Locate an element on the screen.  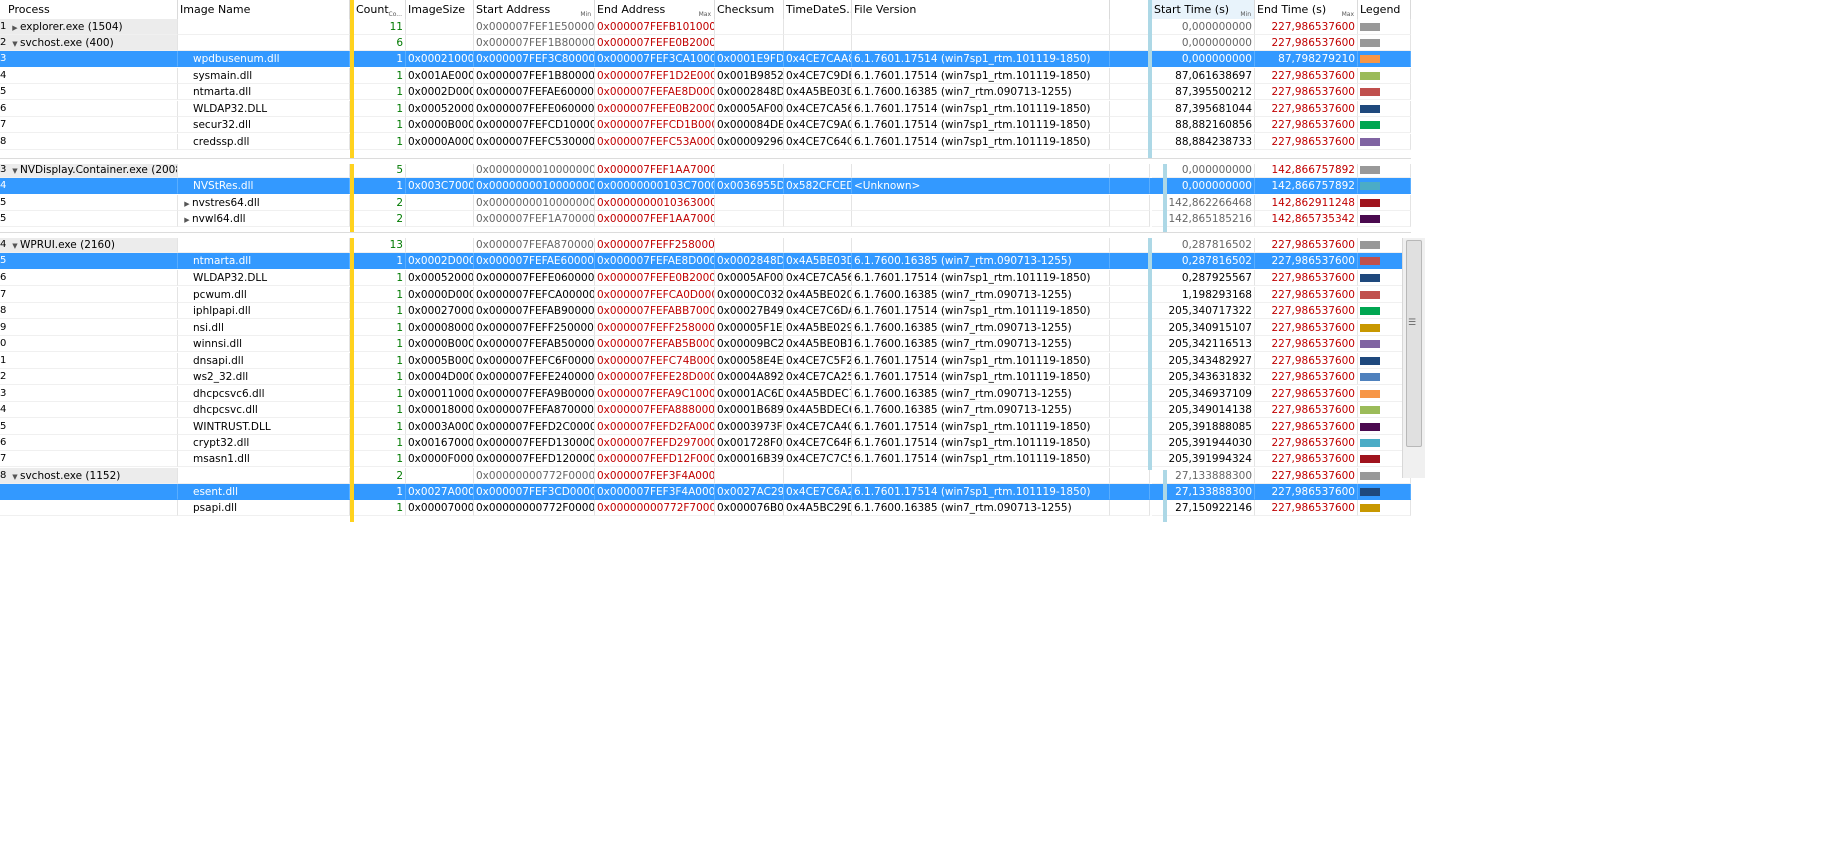
image-name: WLDAP32.DLL is located at coordinates (230, 278).